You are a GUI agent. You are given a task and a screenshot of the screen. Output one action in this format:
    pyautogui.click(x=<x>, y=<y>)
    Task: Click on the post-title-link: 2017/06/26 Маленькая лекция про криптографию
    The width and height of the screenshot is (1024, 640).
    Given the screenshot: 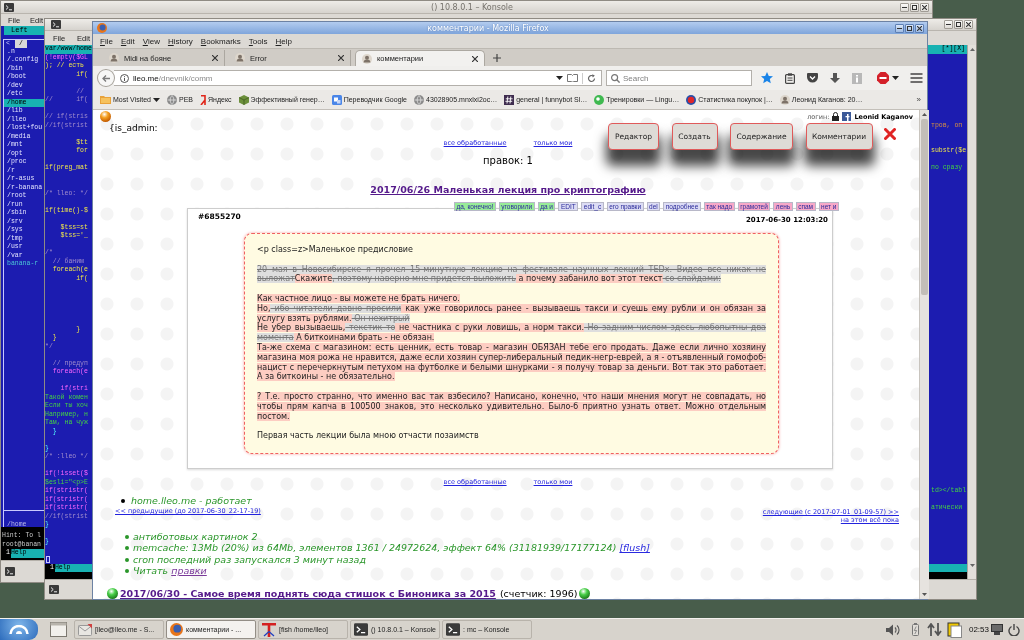 What is the action you would take?
    pyautogui.click(x=508, y=189)
    